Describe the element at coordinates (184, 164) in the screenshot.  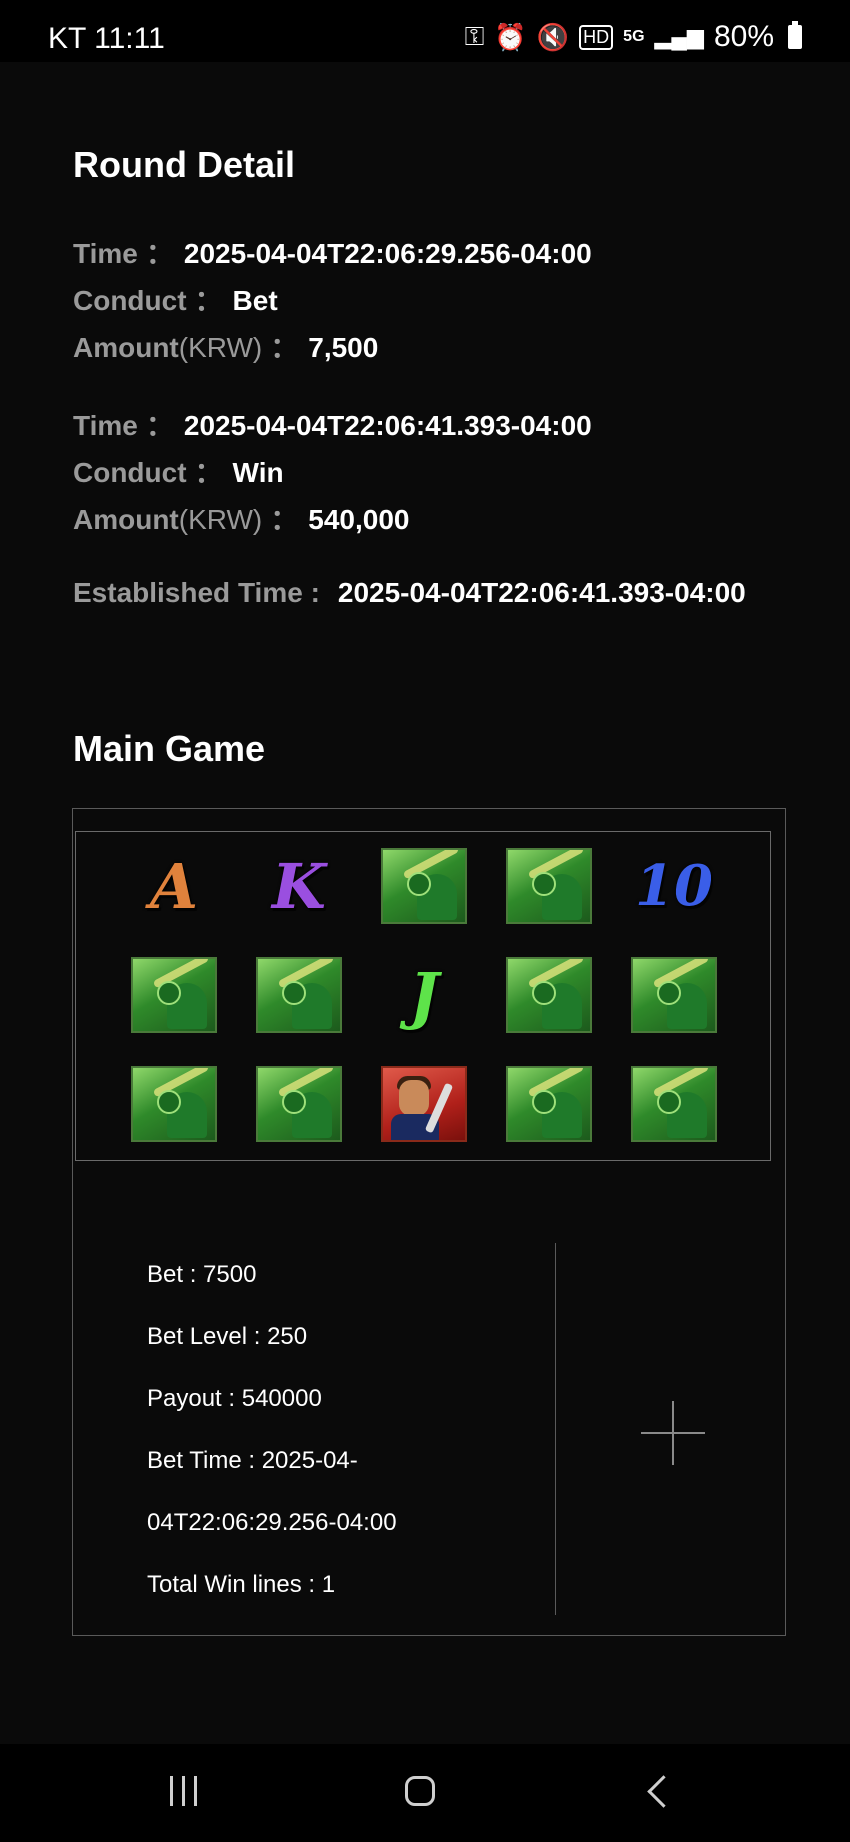
I see `round-detail-title: Round Detail` at that location.